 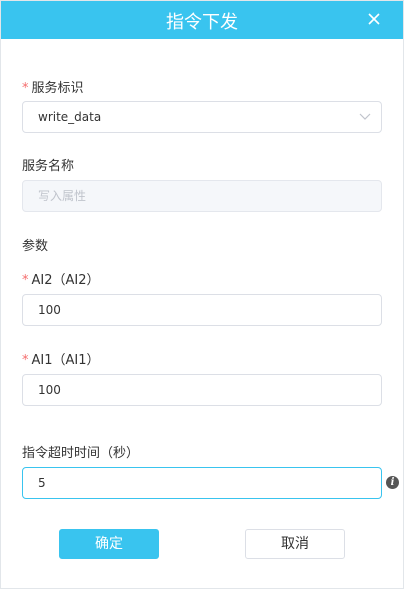 What do you see at coordinates (374, 19) in the screenshot?
I see `close-icon` at bounding box center [374, 19].